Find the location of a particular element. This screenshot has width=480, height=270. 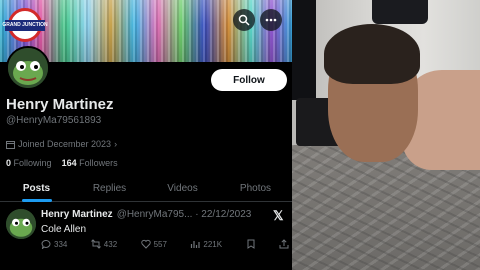

banner-logo: GRAND JUNCTION is located at coordinates (25, 25).